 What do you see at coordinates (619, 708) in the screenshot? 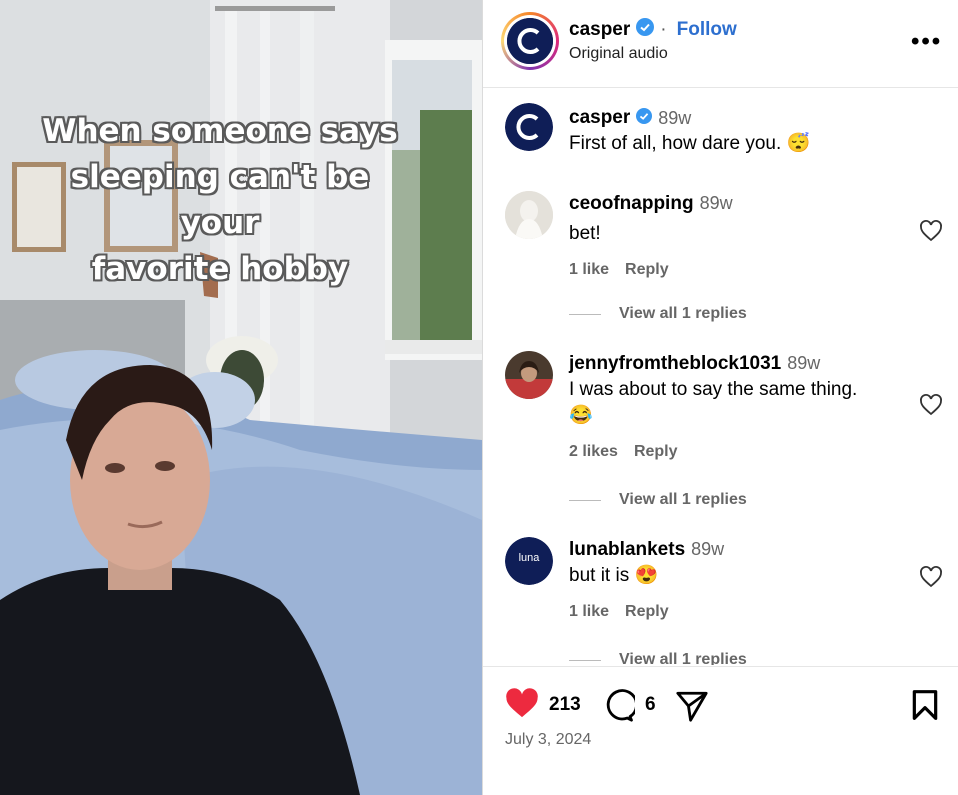
I see `comment-icon` at bounding box center [619, 708].